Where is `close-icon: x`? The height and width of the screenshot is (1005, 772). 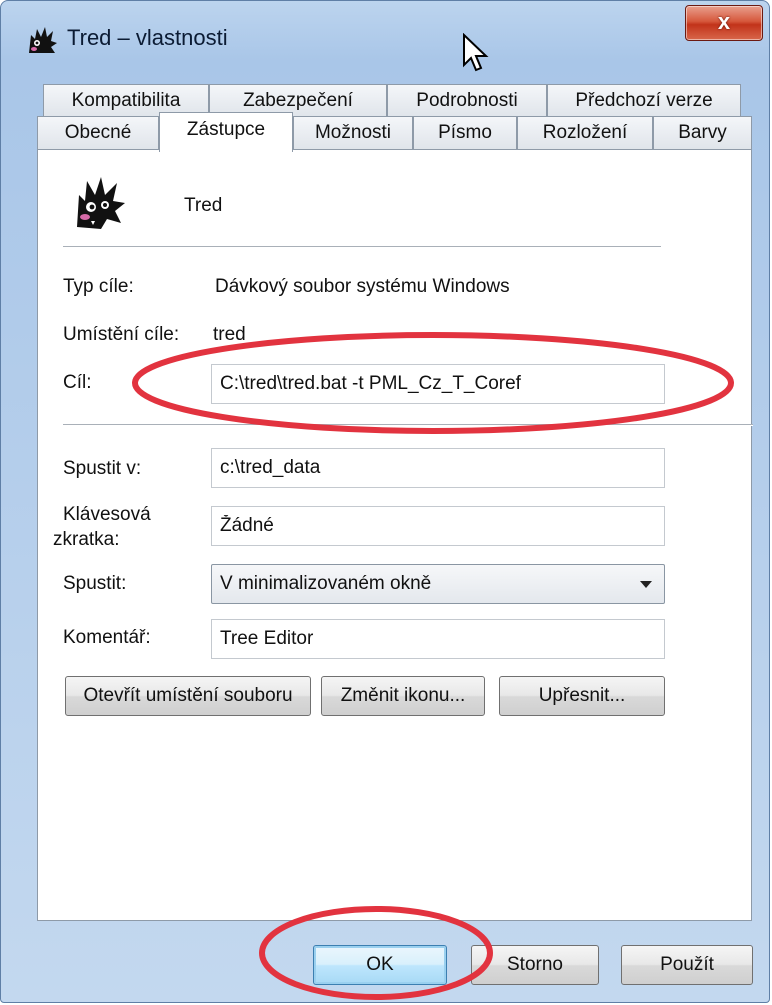 close-icon: x is located at coordinates (724, 21).